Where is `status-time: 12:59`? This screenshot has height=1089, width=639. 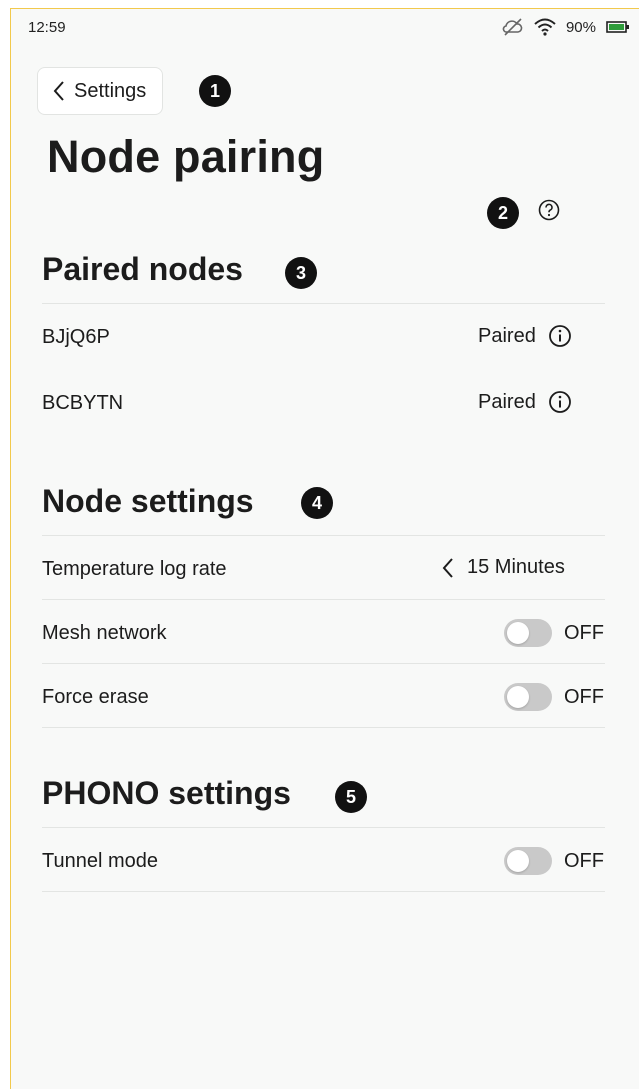 status-time: 12:59 is located at coordinates (47, 27).